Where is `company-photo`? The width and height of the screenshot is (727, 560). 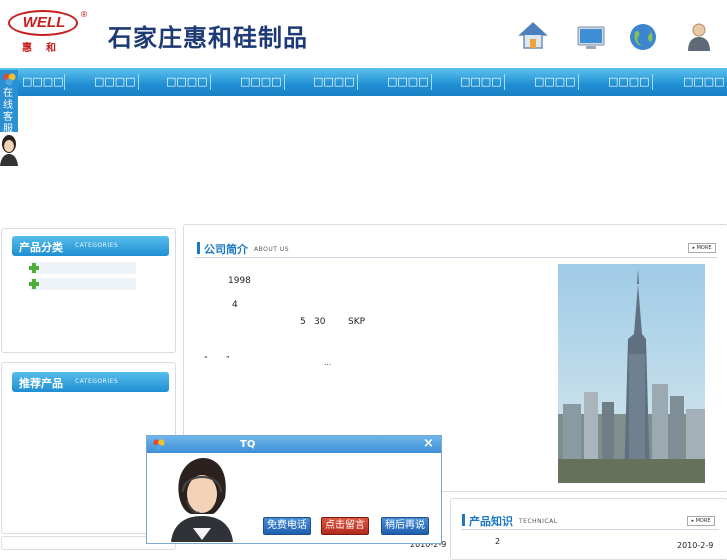 company-photo is located at coordinates (631, 373).